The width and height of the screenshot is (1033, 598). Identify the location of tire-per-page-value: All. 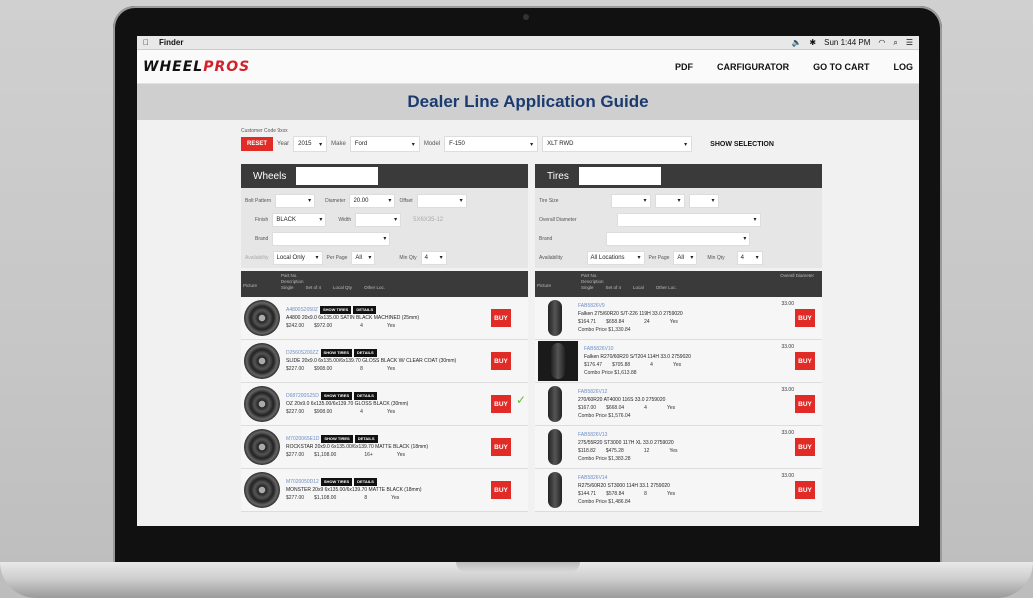
(681, 257).